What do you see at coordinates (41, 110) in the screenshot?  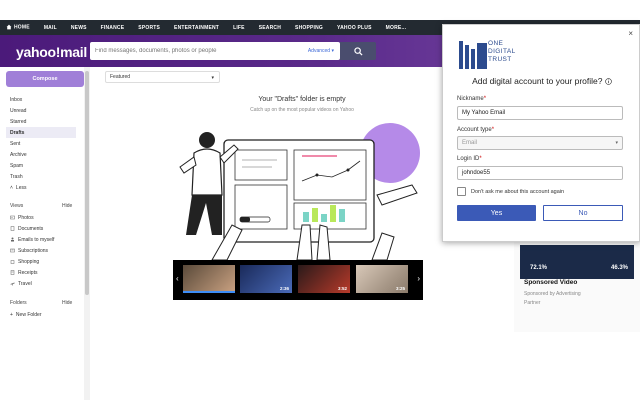 I see `sidebar-item-unread: Unread` at bounding box center [41, 110].